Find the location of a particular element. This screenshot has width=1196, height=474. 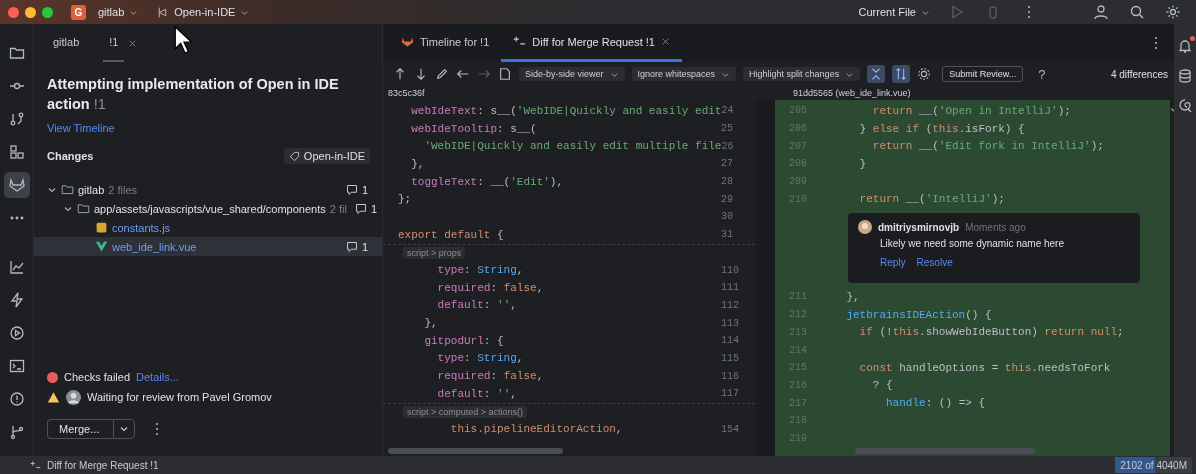

pencil-icon is located at coordinates (442, 74).